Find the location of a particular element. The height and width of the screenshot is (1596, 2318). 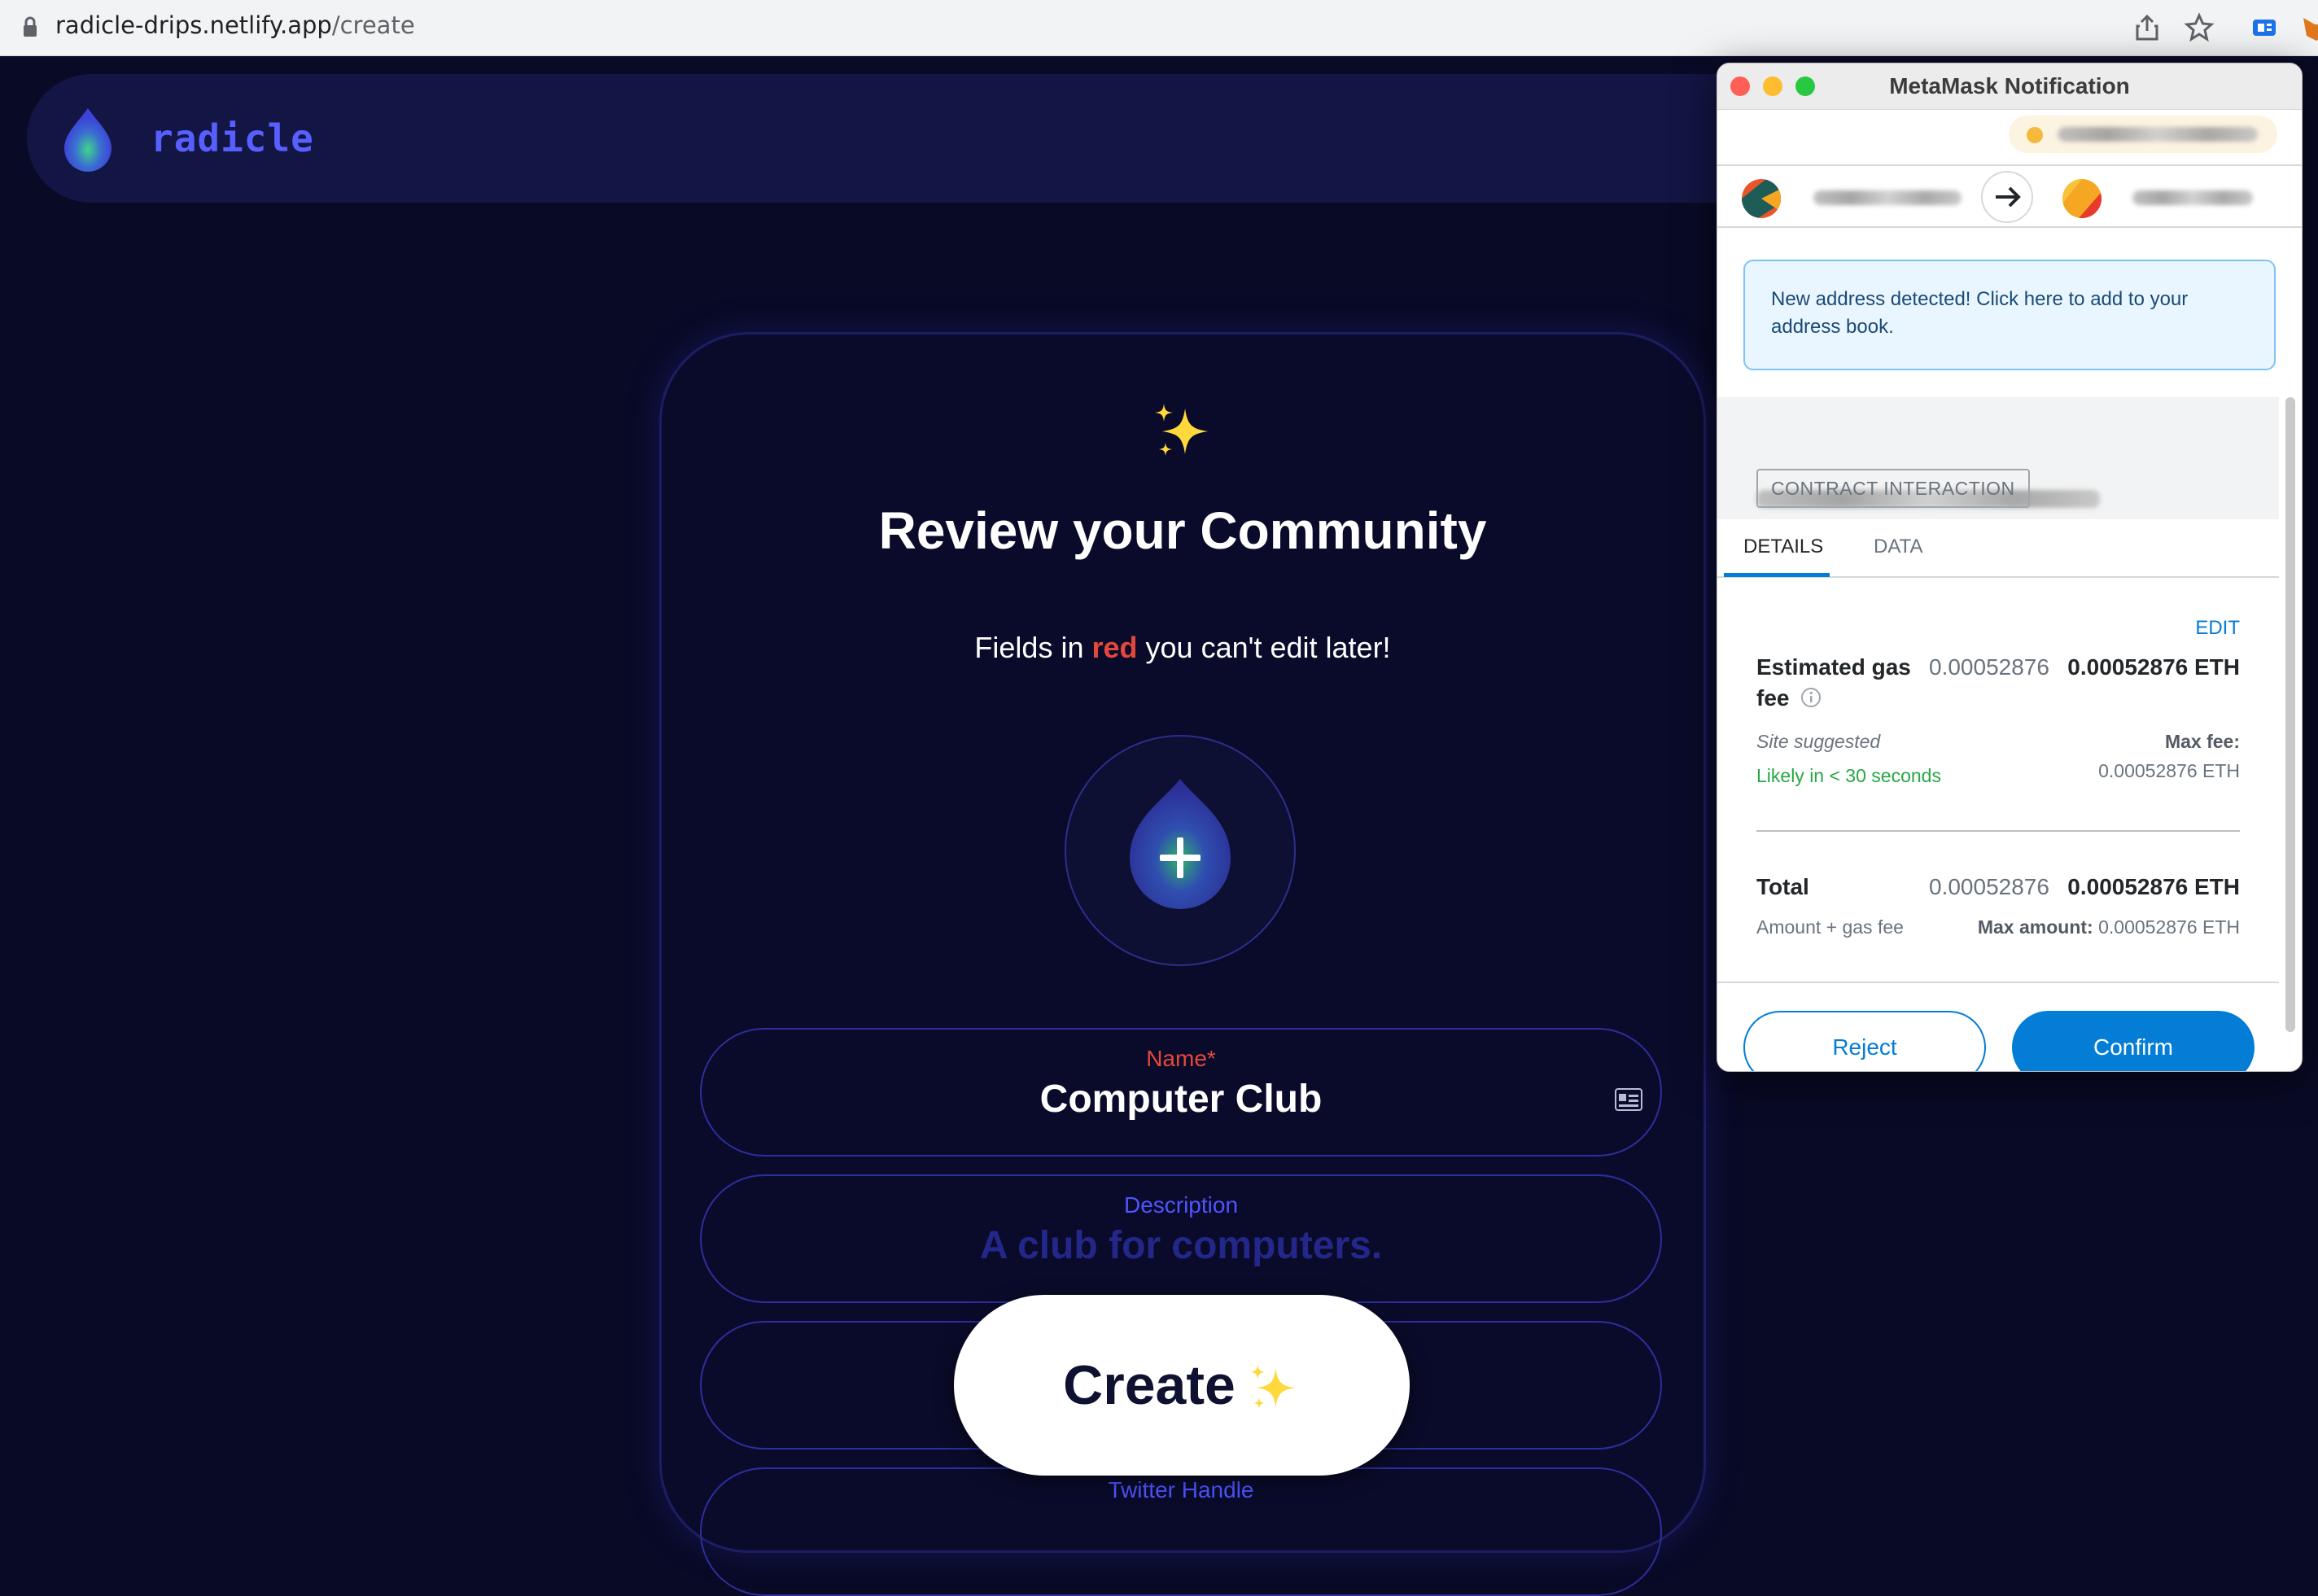

share-icon is located at coordinates (2147, 27).